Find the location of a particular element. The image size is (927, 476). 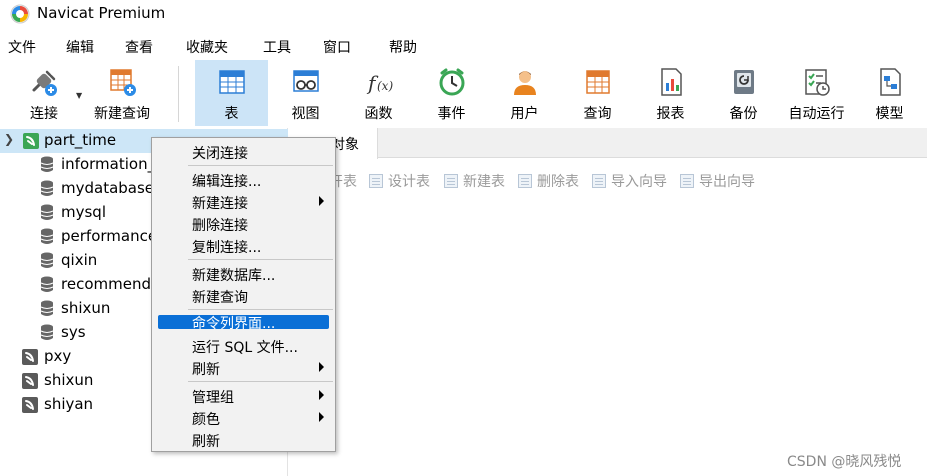

menu-refresh: 刷新 is located at coordinates (243, 440).